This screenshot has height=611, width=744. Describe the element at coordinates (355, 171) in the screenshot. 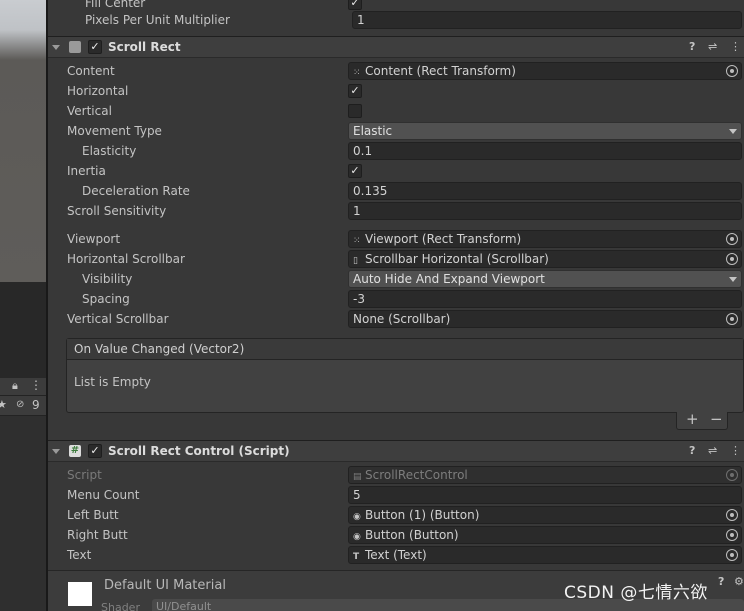

I see `inertia-checkbox: ✓` at that location.